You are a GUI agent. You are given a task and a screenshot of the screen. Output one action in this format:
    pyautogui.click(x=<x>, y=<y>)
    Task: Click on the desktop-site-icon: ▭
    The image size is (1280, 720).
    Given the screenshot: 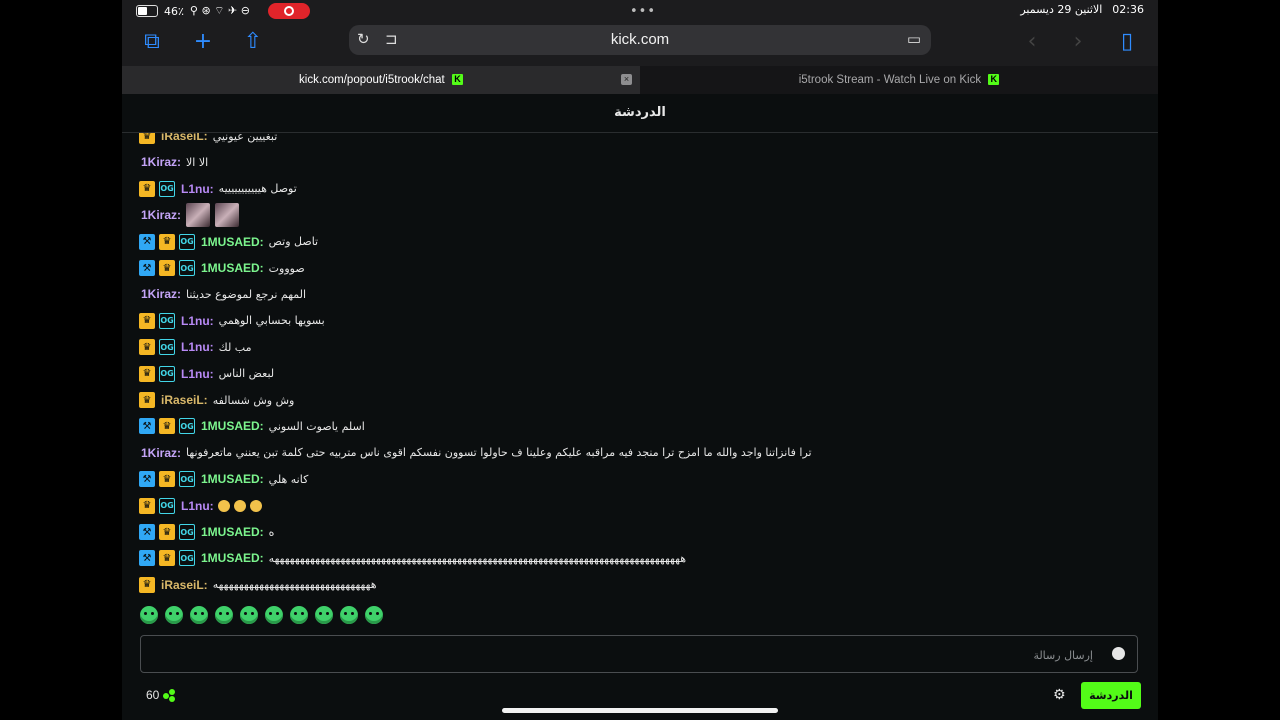 What is the action you would take?
    pyautogui.click(x=914, y=39)
    